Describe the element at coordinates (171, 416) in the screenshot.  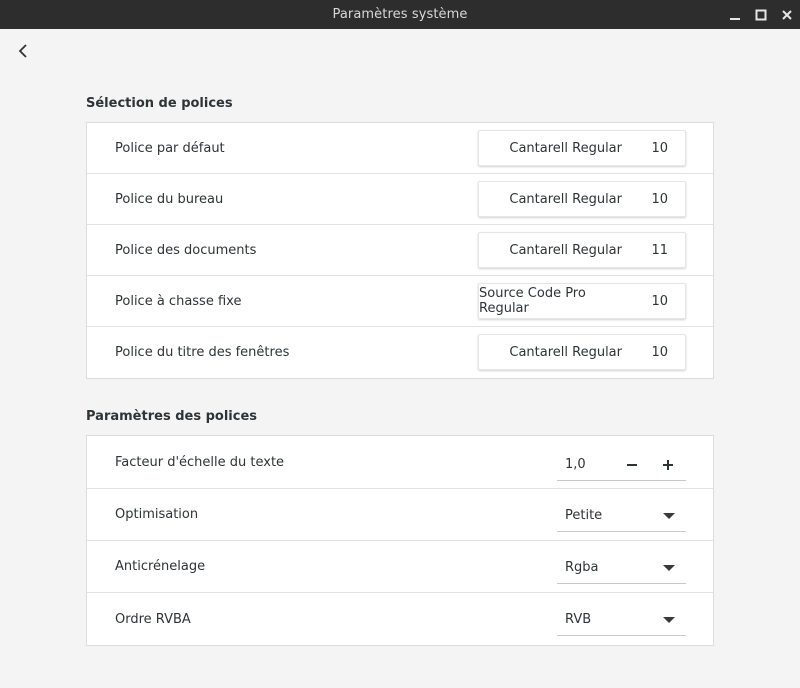
I see `font-settings-heading: Paramètres des polices` at that location.